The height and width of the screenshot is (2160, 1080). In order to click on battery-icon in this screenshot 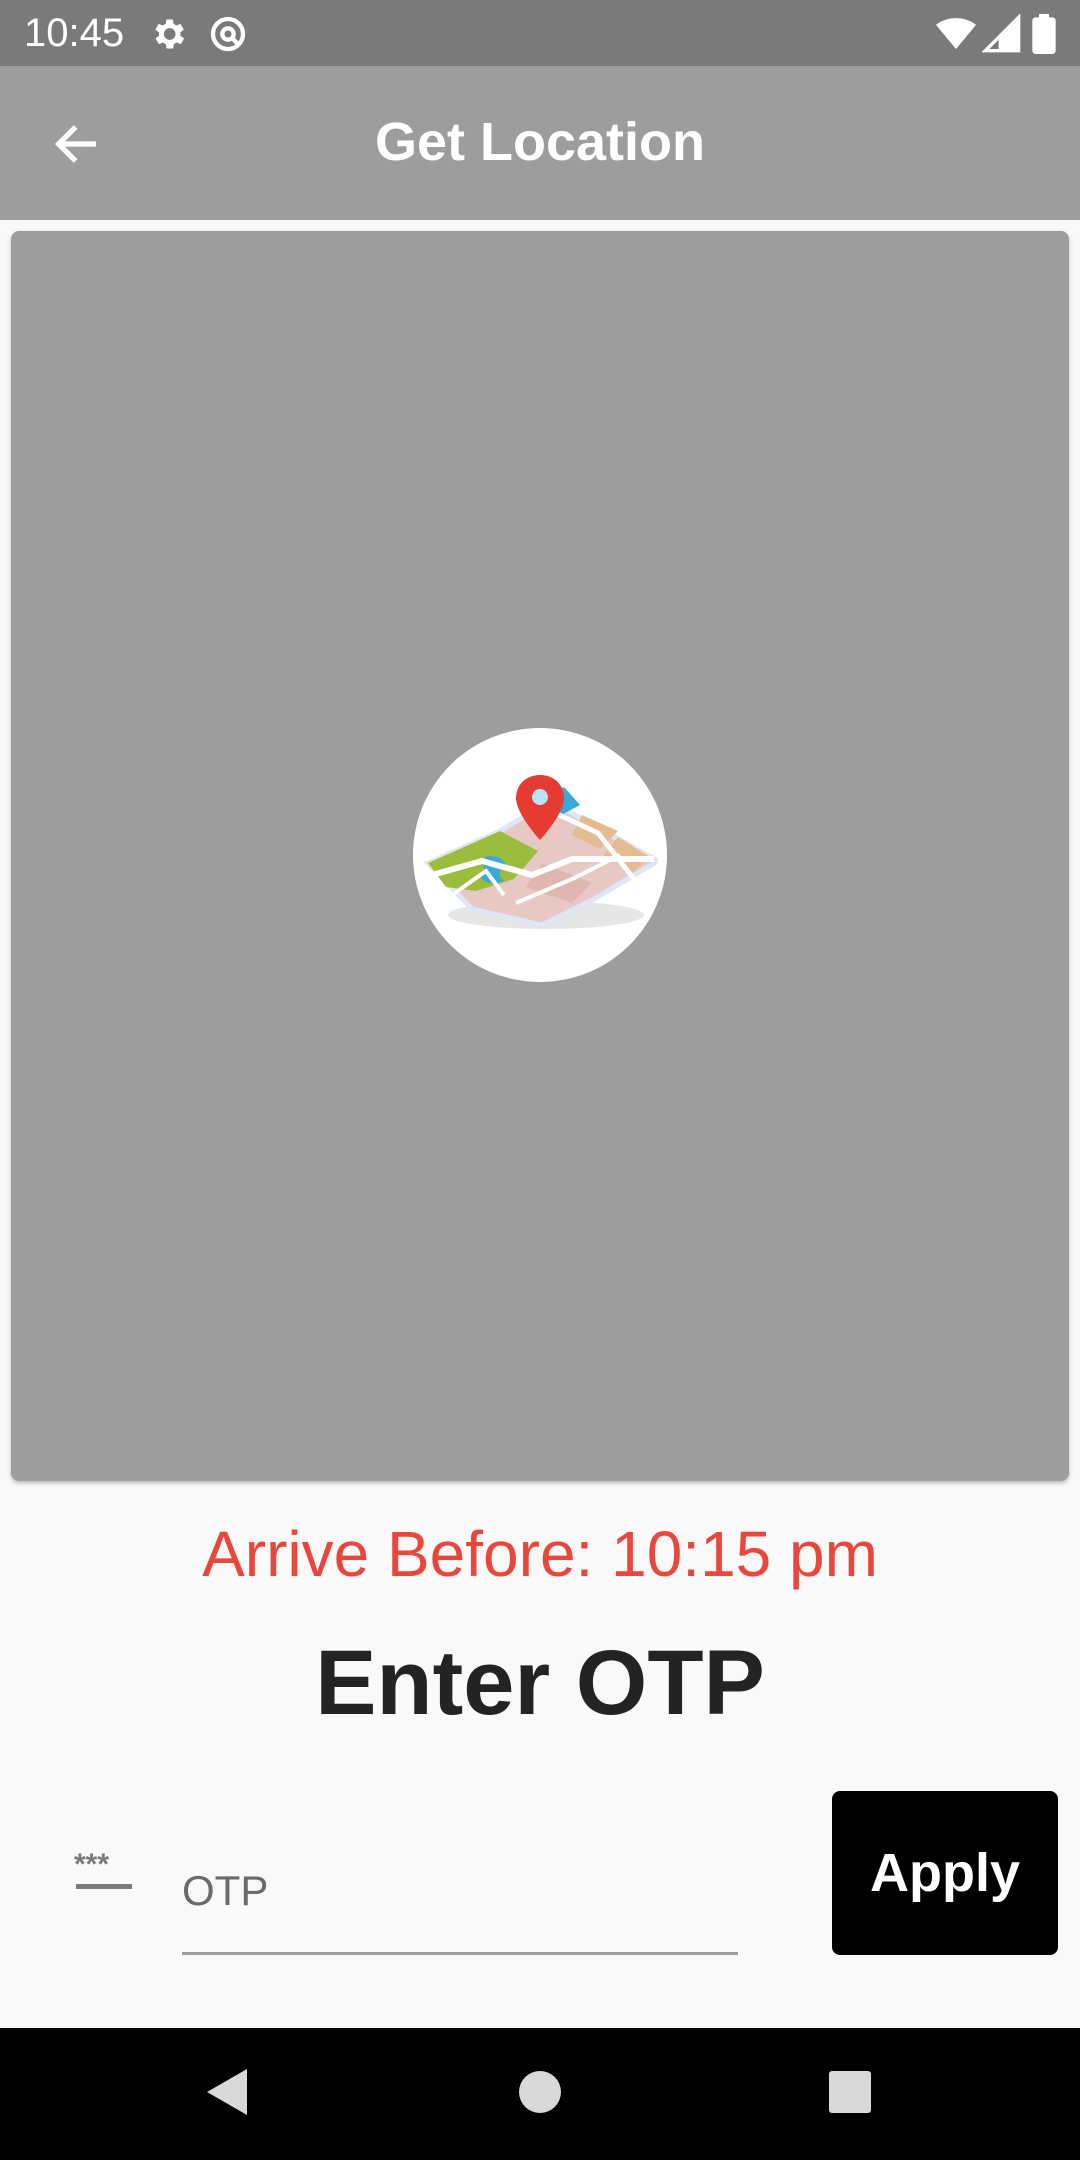, I will do `click(1044, 34)`.